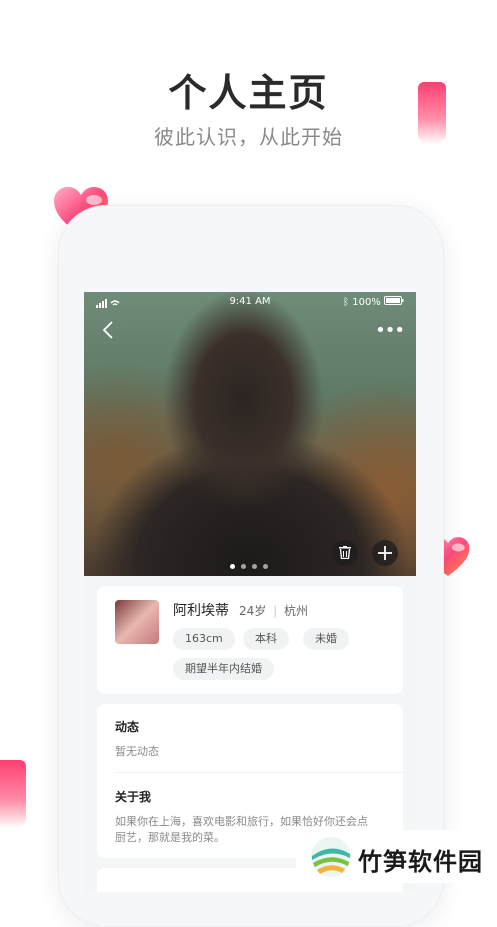  I want to click on tag-expectation: 期望半年内结婚, so click(223, 669).